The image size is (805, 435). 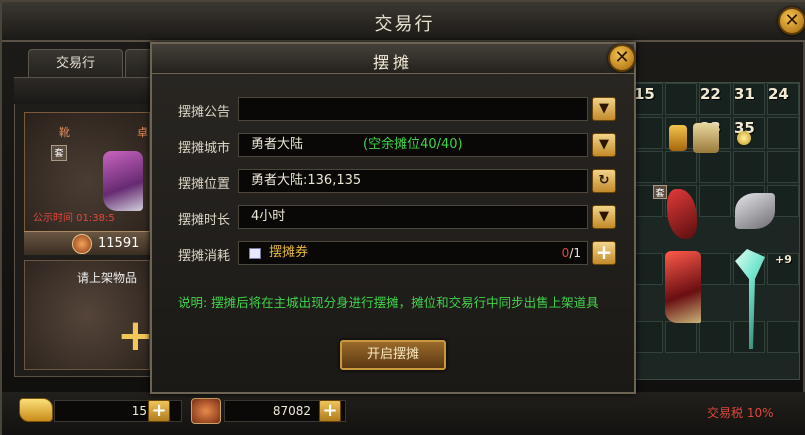 I want to click on stall-city-select: 勇者大陆 (空余摊位40/40), so click(x=413, y=145).